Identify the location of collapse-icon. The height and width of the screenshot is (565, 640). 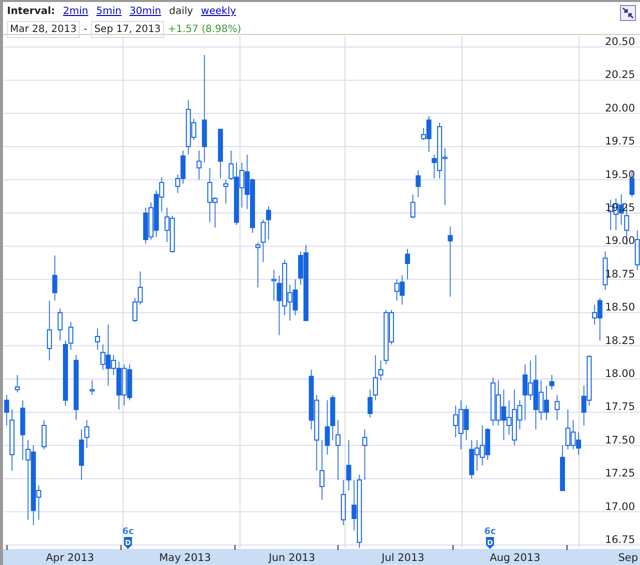
(628, 13).